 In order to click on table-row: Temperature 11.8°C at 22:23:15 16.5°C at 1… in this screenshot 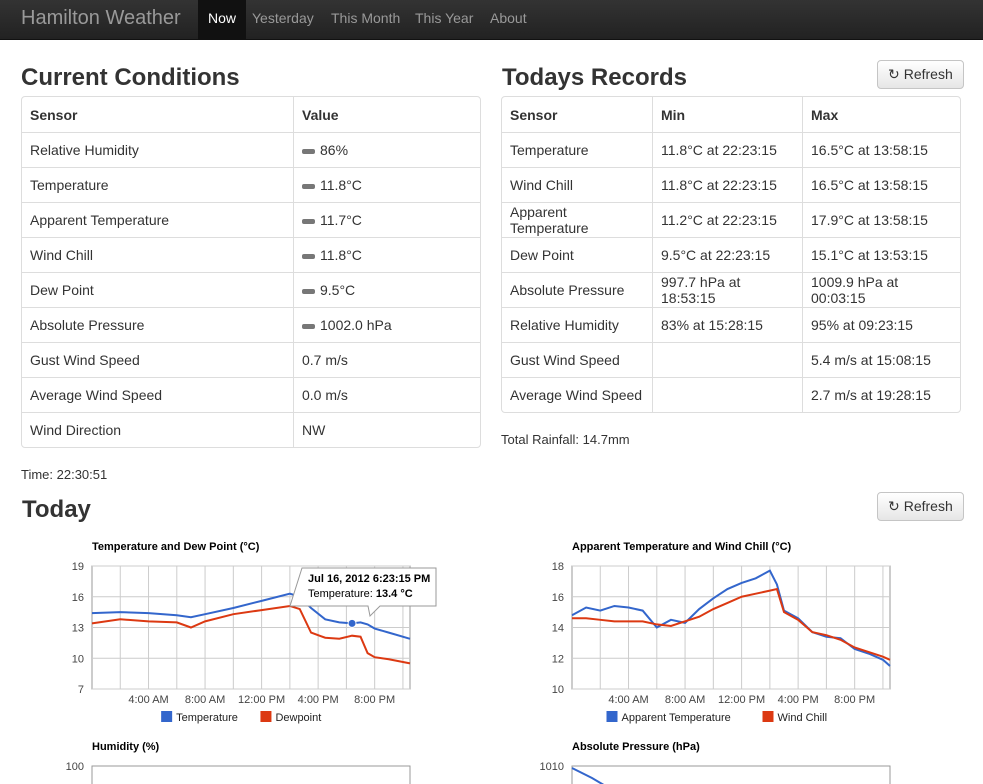, I will do `click(731, 149)`.